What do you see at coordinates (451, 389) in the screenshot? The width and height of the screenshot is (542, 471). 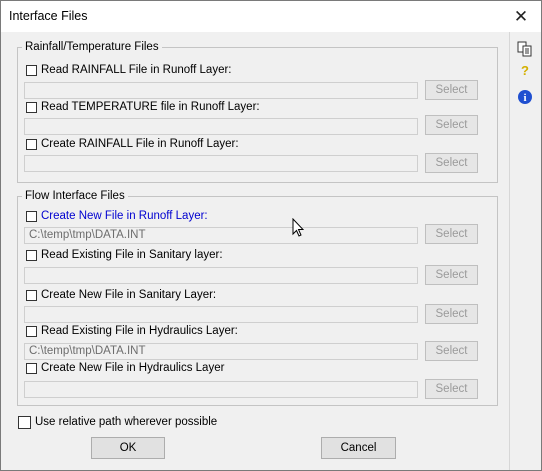 I see `create-hydraulics-file-select-button: Select` at bounding box center [451, 389].